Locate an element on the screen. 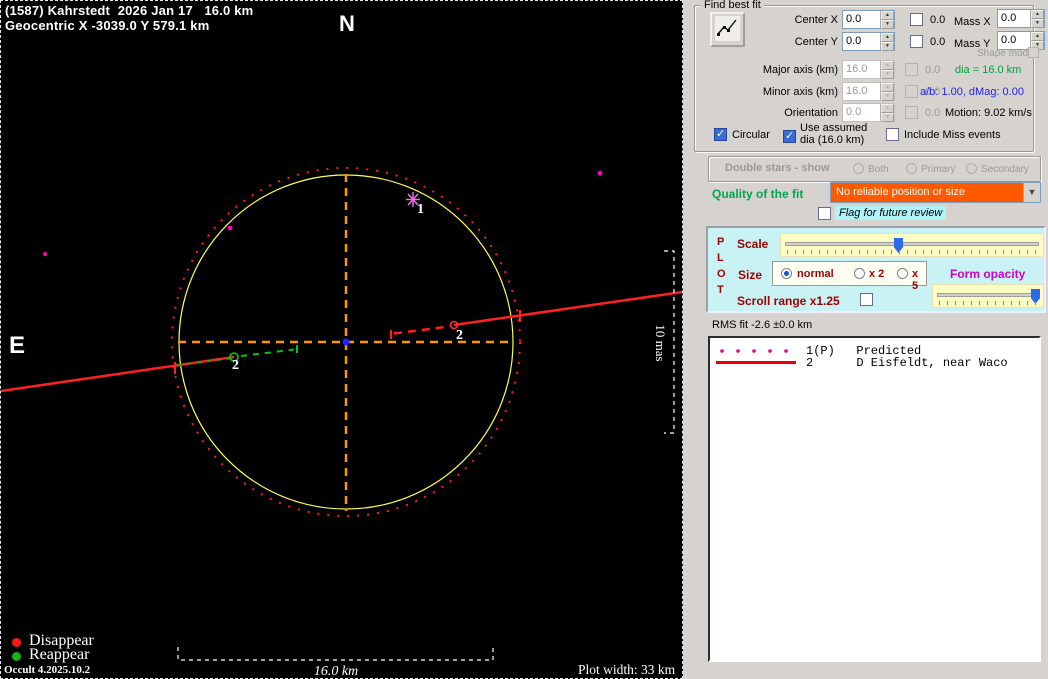  disappear-dot-icon is located at coordinates (16, 642).